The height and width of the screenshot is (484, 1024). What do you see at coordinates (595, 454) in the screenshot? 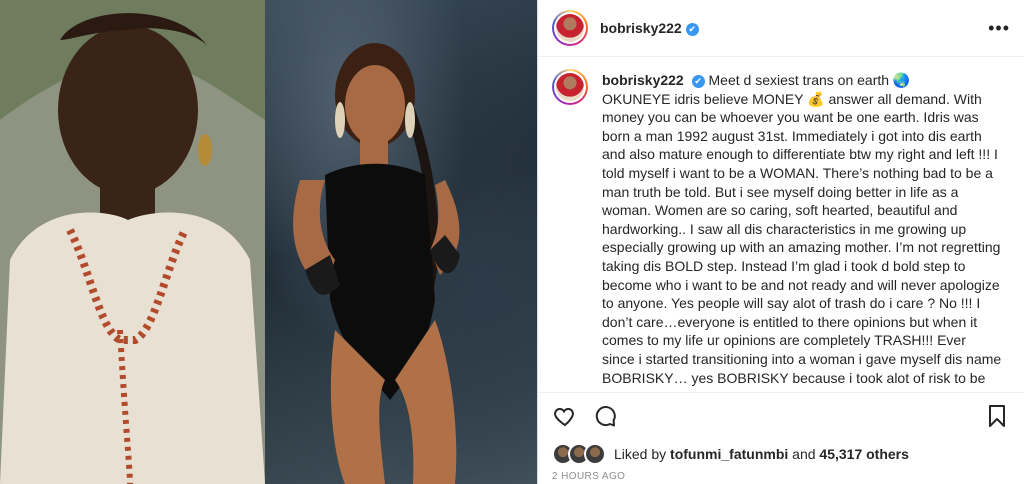
I see `liker-avatar` at bounding box center [595, 454].